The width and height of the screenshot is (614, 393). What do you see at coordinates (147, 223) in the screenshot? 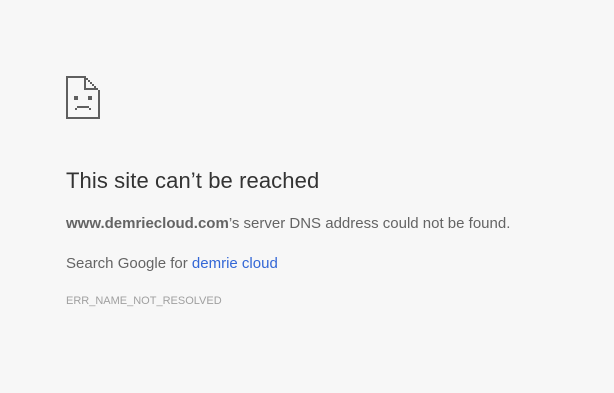
I see `host-name: www.demriecloud.com` at bounding box center [147, 223].